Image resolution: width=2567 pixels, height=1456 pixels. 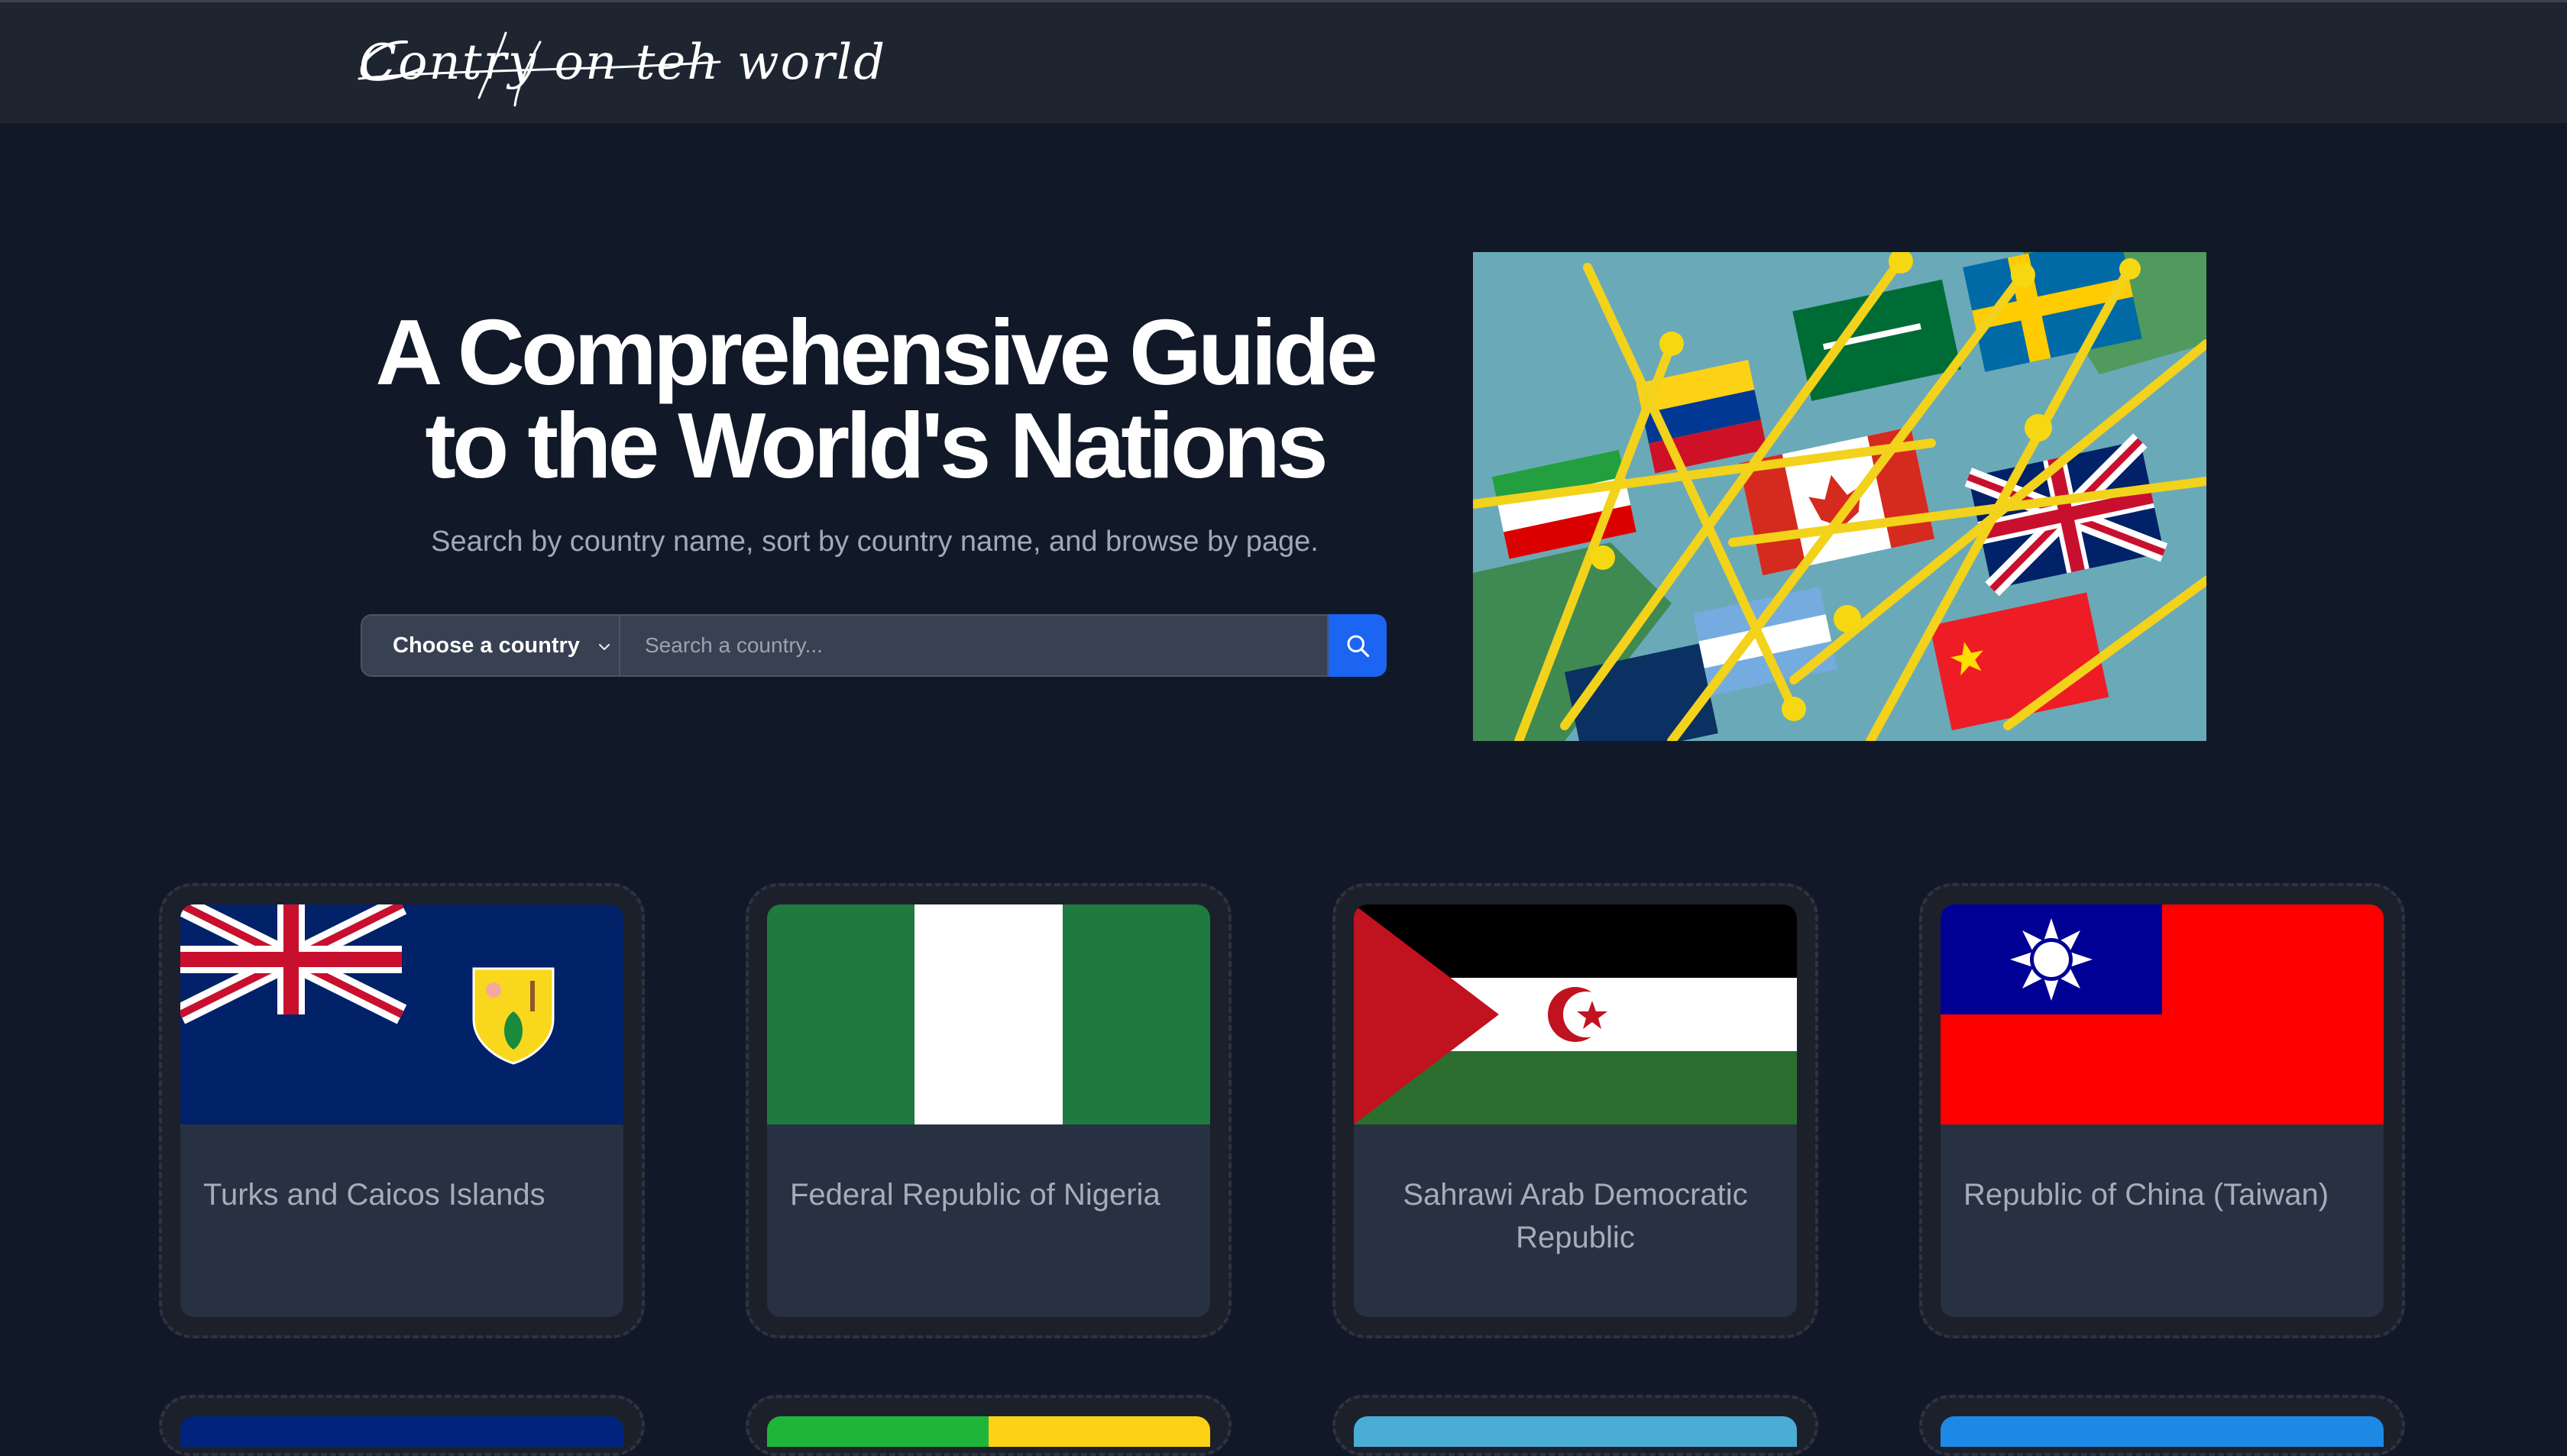 I want to click on country-card: Sahrawi Arab Democratic Republic, so click(x=1575, y=1110).